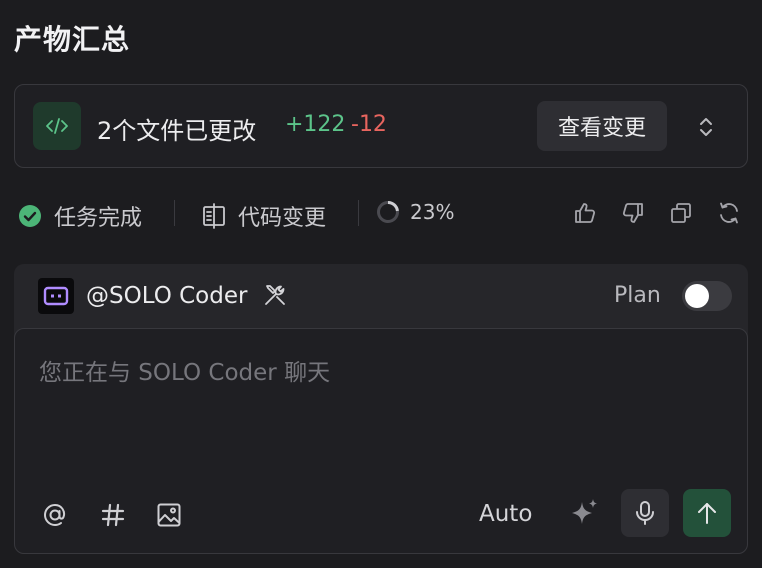 This screenshot has width=762, height=568. I want to click on message-input, so click(379, 373).